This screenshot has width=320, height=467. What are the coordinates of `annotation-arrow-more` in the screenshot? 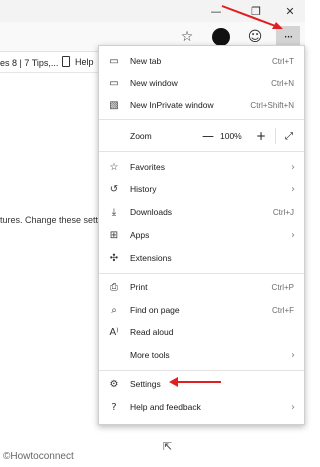 It's located at (252, 17).